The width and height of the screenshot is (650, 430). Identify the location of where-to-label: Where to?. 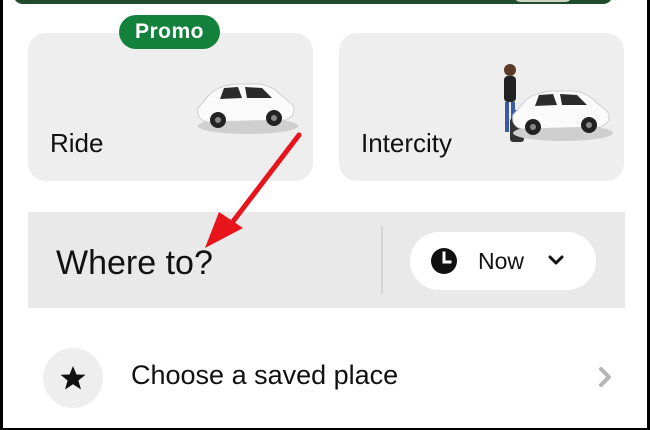
(134, 263).